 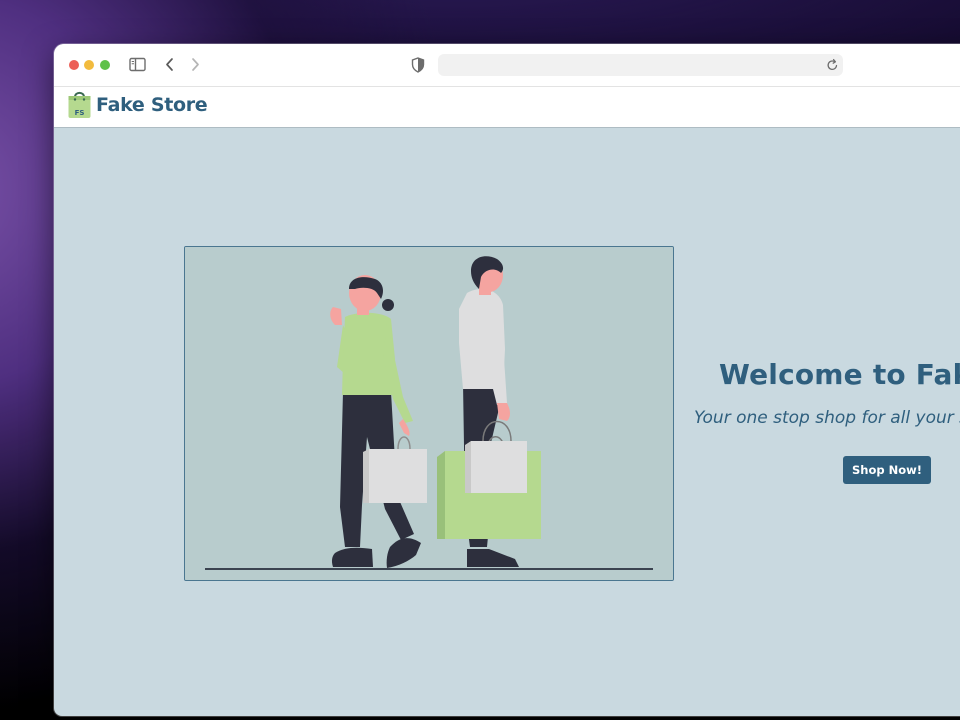 I want to click on brand-name: Fake Store, so click(x=152, y=105).